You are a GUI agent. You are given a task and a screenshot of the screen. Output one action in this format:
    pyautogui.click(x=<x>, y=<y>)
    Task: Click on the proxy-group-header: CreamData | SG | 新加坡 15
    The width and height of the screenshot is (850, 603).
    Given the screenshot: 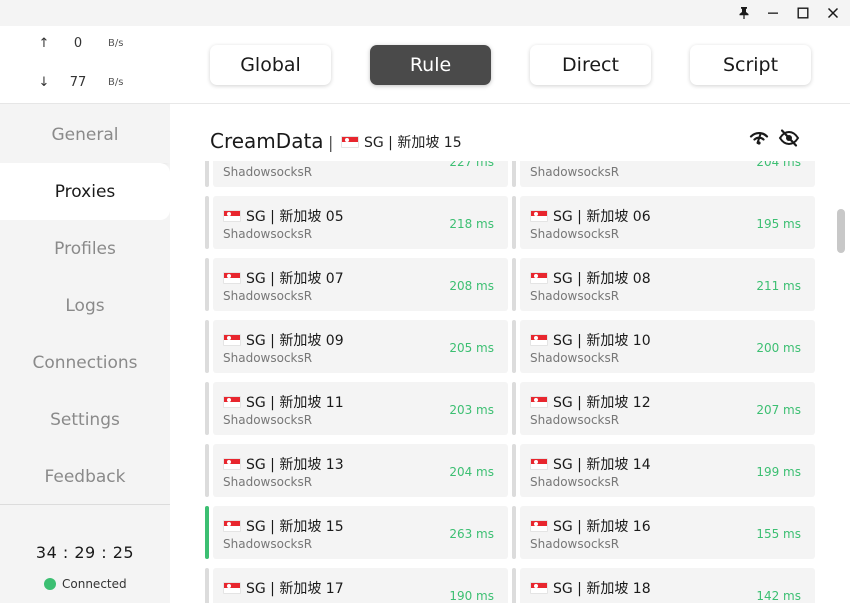 What is the action you would take?
    pyautogui.click(x=510, y=133)
    